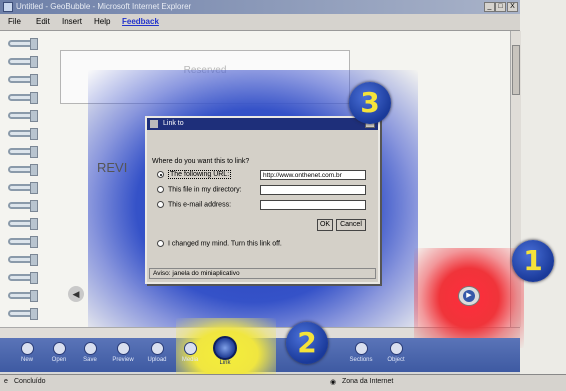 The image size is (566, 391). What do you see at coordinates (361, 360) in the screenshot?
I see `toolbar-sections-label: Sections` at bounding box center [361, 360].